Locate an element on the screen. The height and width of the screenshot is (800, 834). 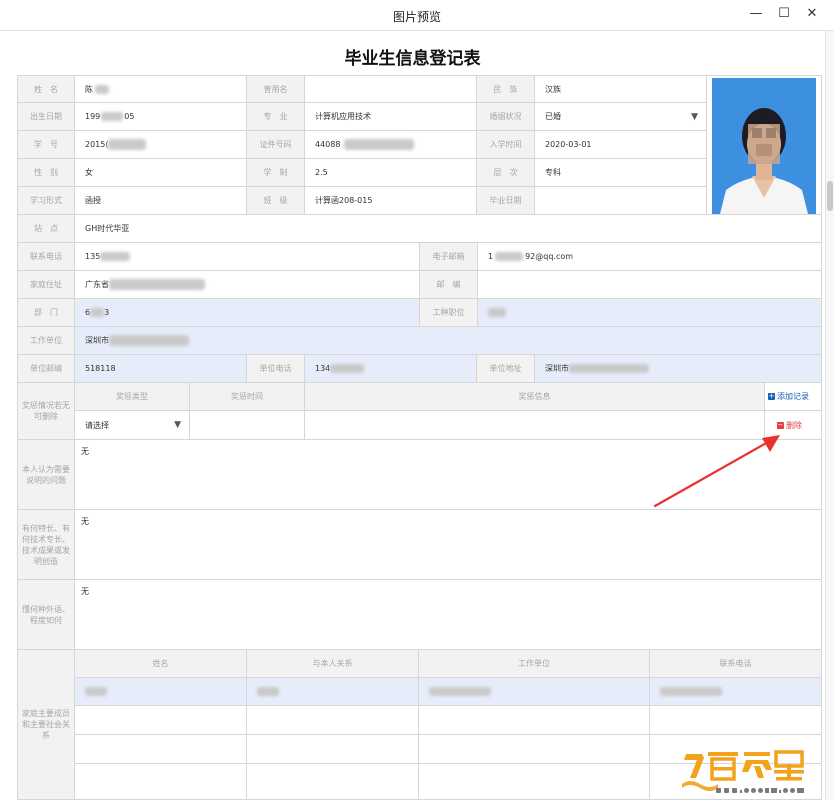
vertical-scrollbar is located at coordinates (829, 415).